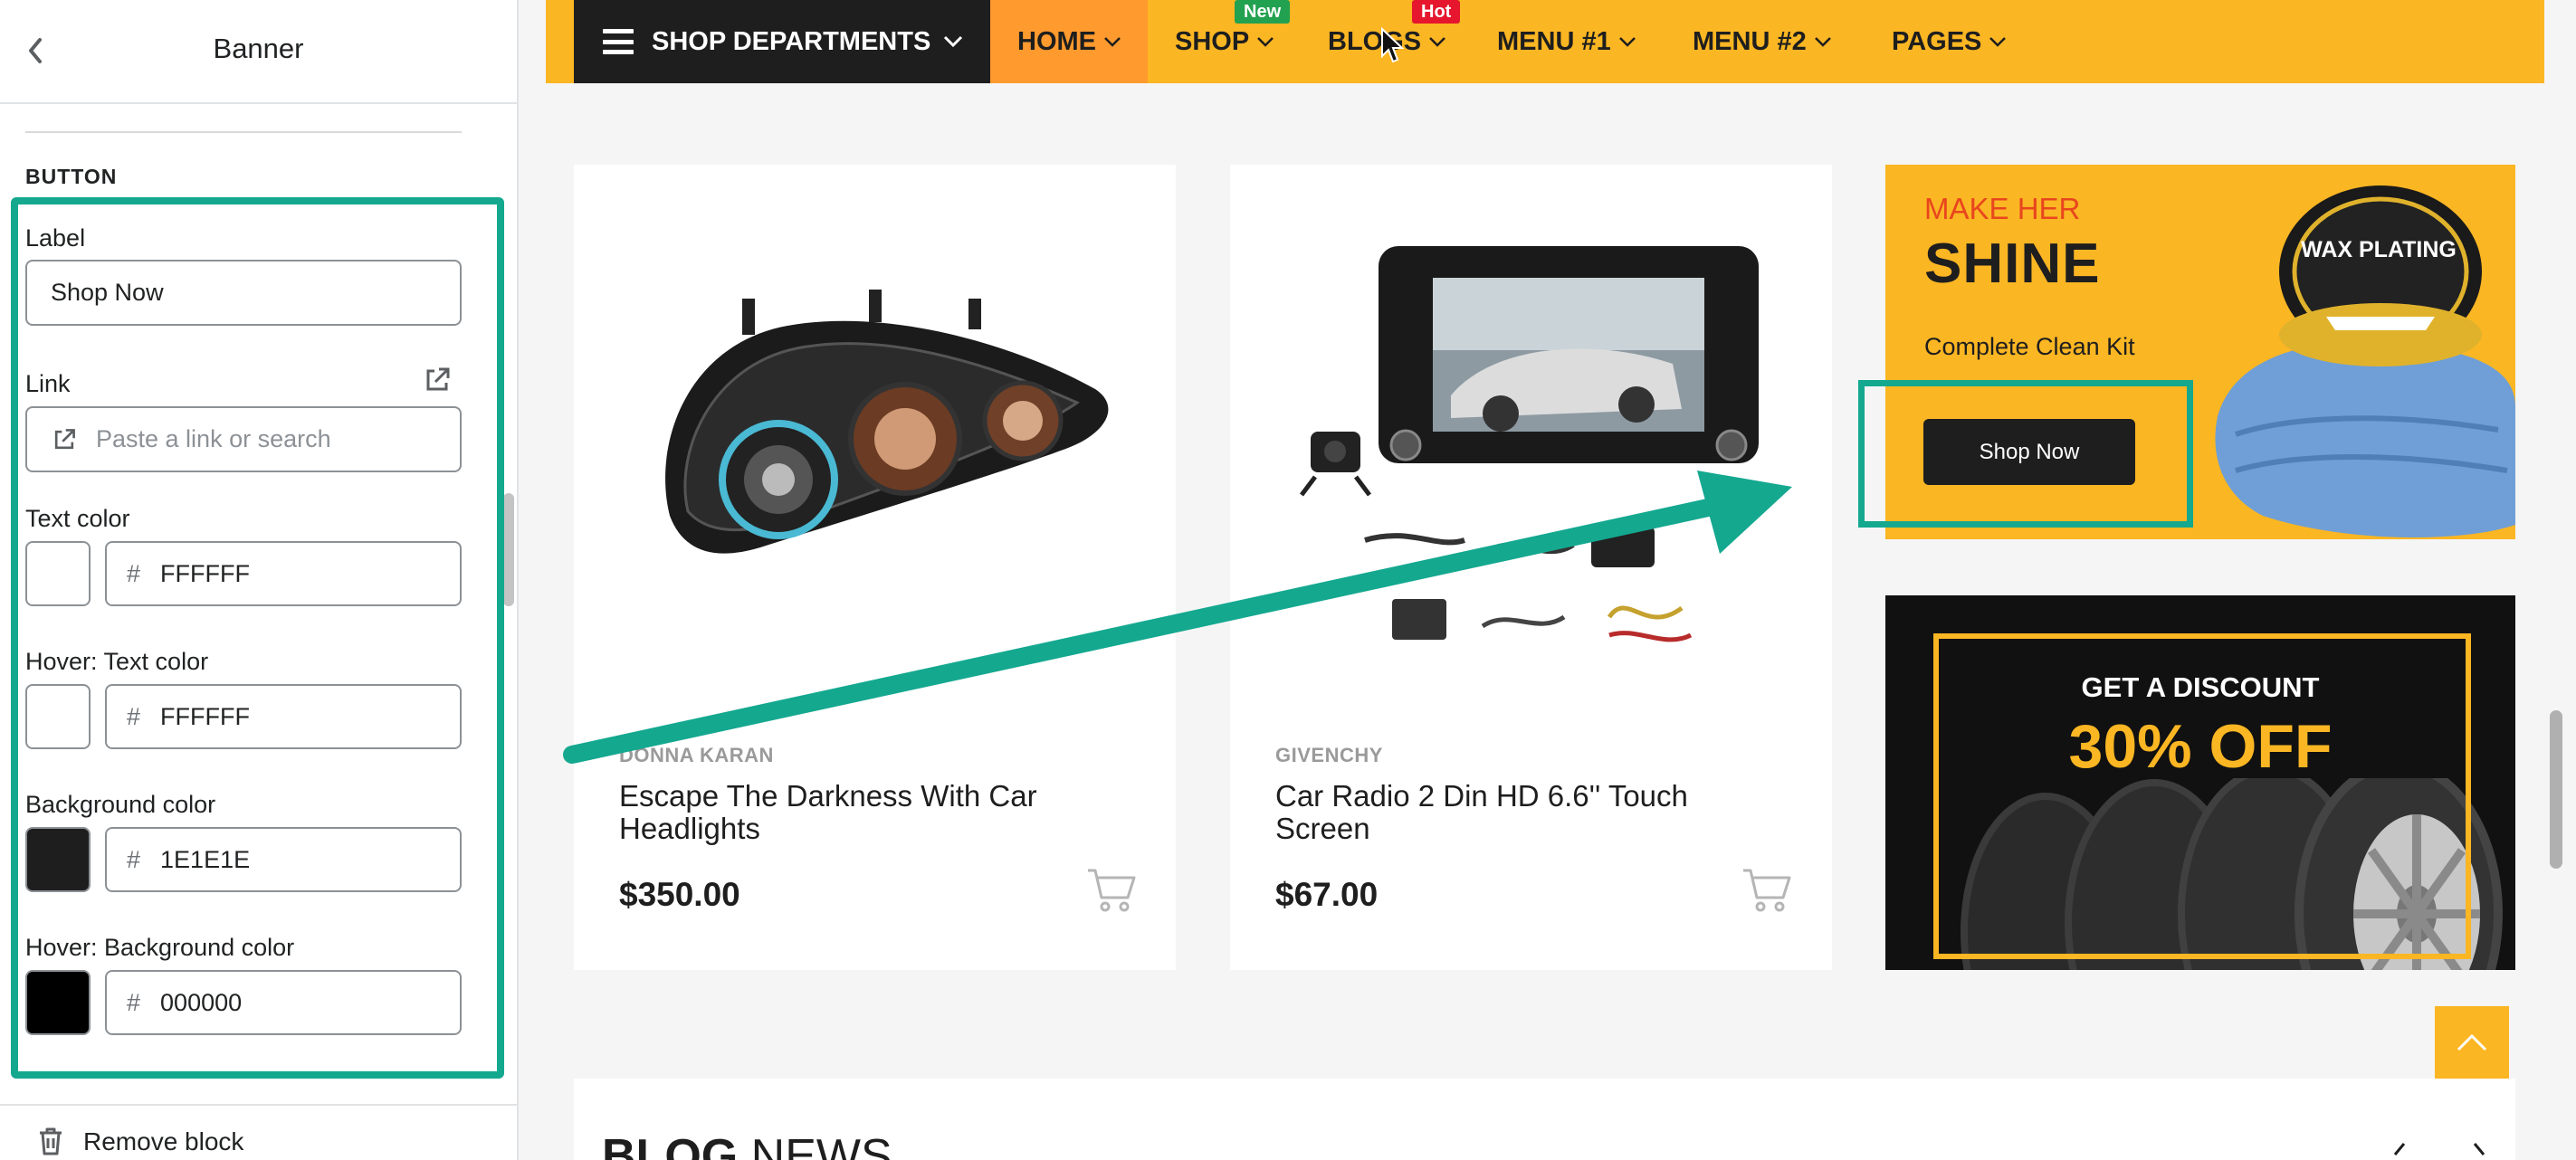  What do you see at coordinates (2200, 746) in the screenshot?
I see `discount-amount: 30% OFF` at bounding box center [2200, 746].